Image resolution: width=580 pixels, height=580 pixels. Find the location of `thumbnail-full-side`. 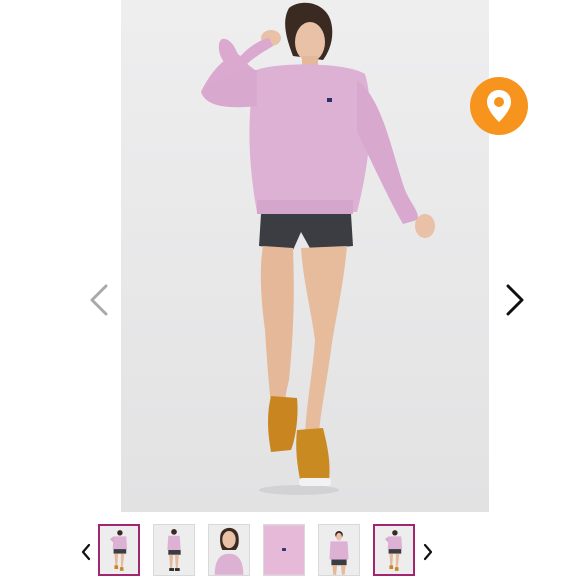

thumbnail-full-side is located at coordinates (174, 550).